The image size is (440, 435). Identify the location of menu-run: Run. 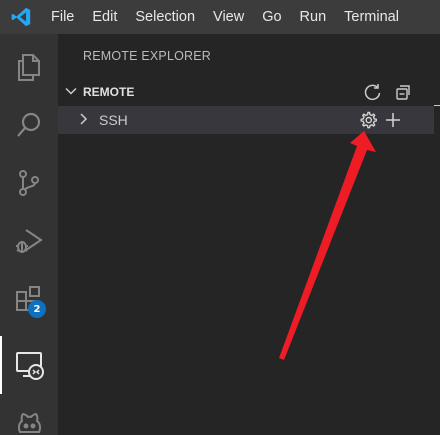
(313, 17).